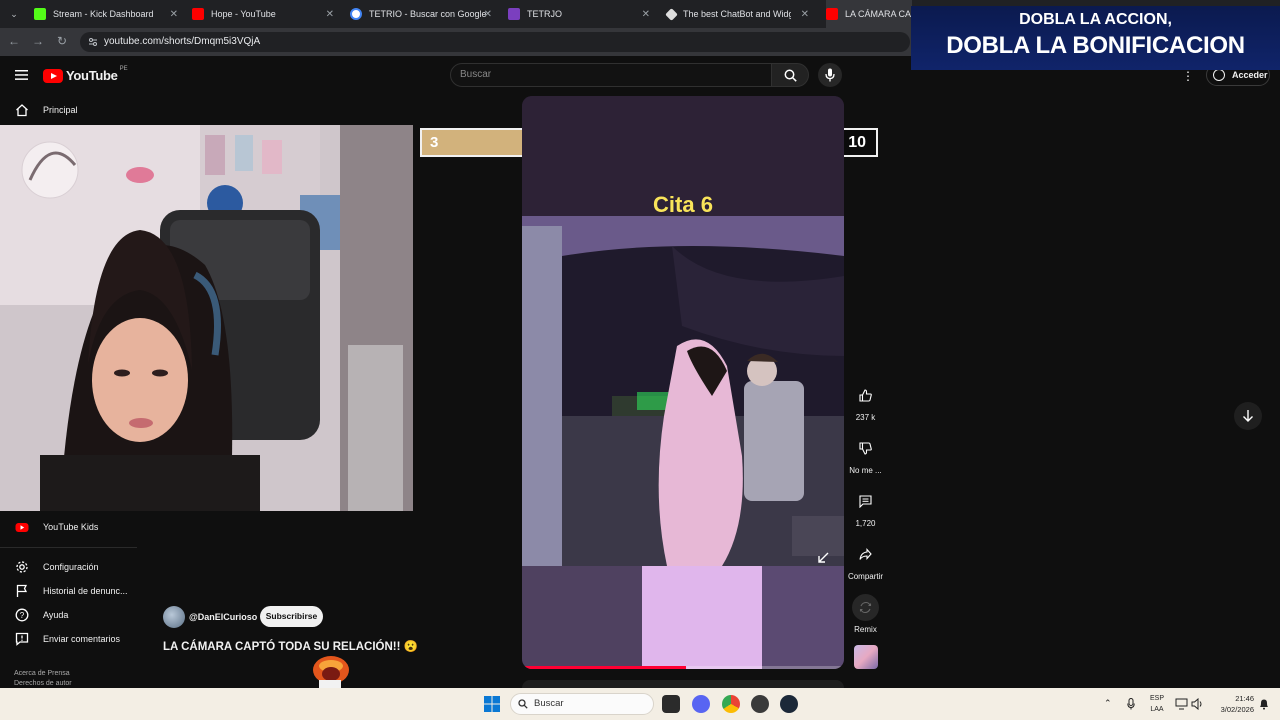 The height and width of the screenshot is (720, 1280). Describe the element at coordinates (22, 527) in the screenshot. I see `youtube-kids-icon` at that location.